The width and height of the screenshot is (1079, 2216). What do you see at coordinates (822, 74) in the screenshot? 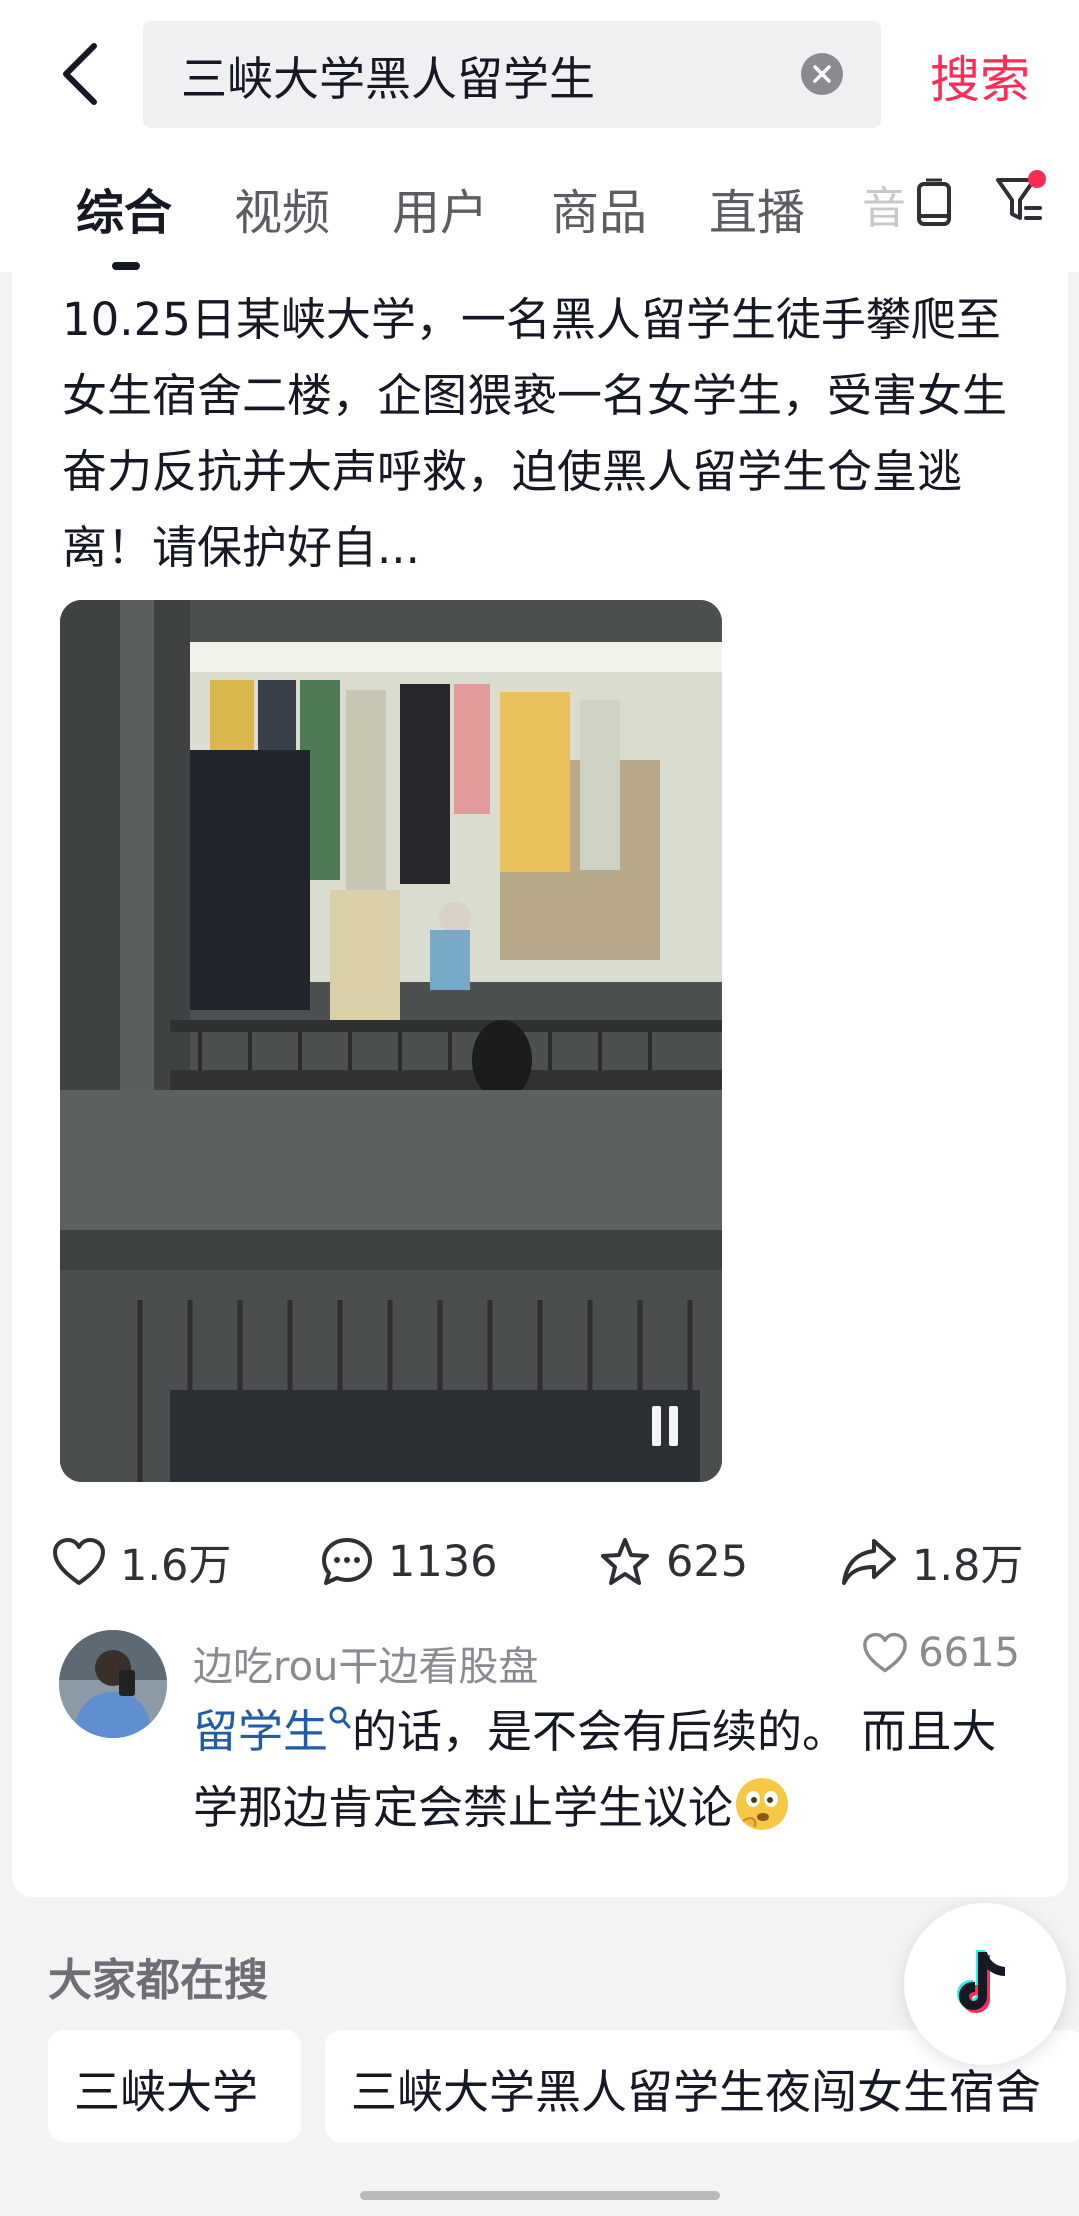
I see `clear-icon` at bounding box center [822, 74].